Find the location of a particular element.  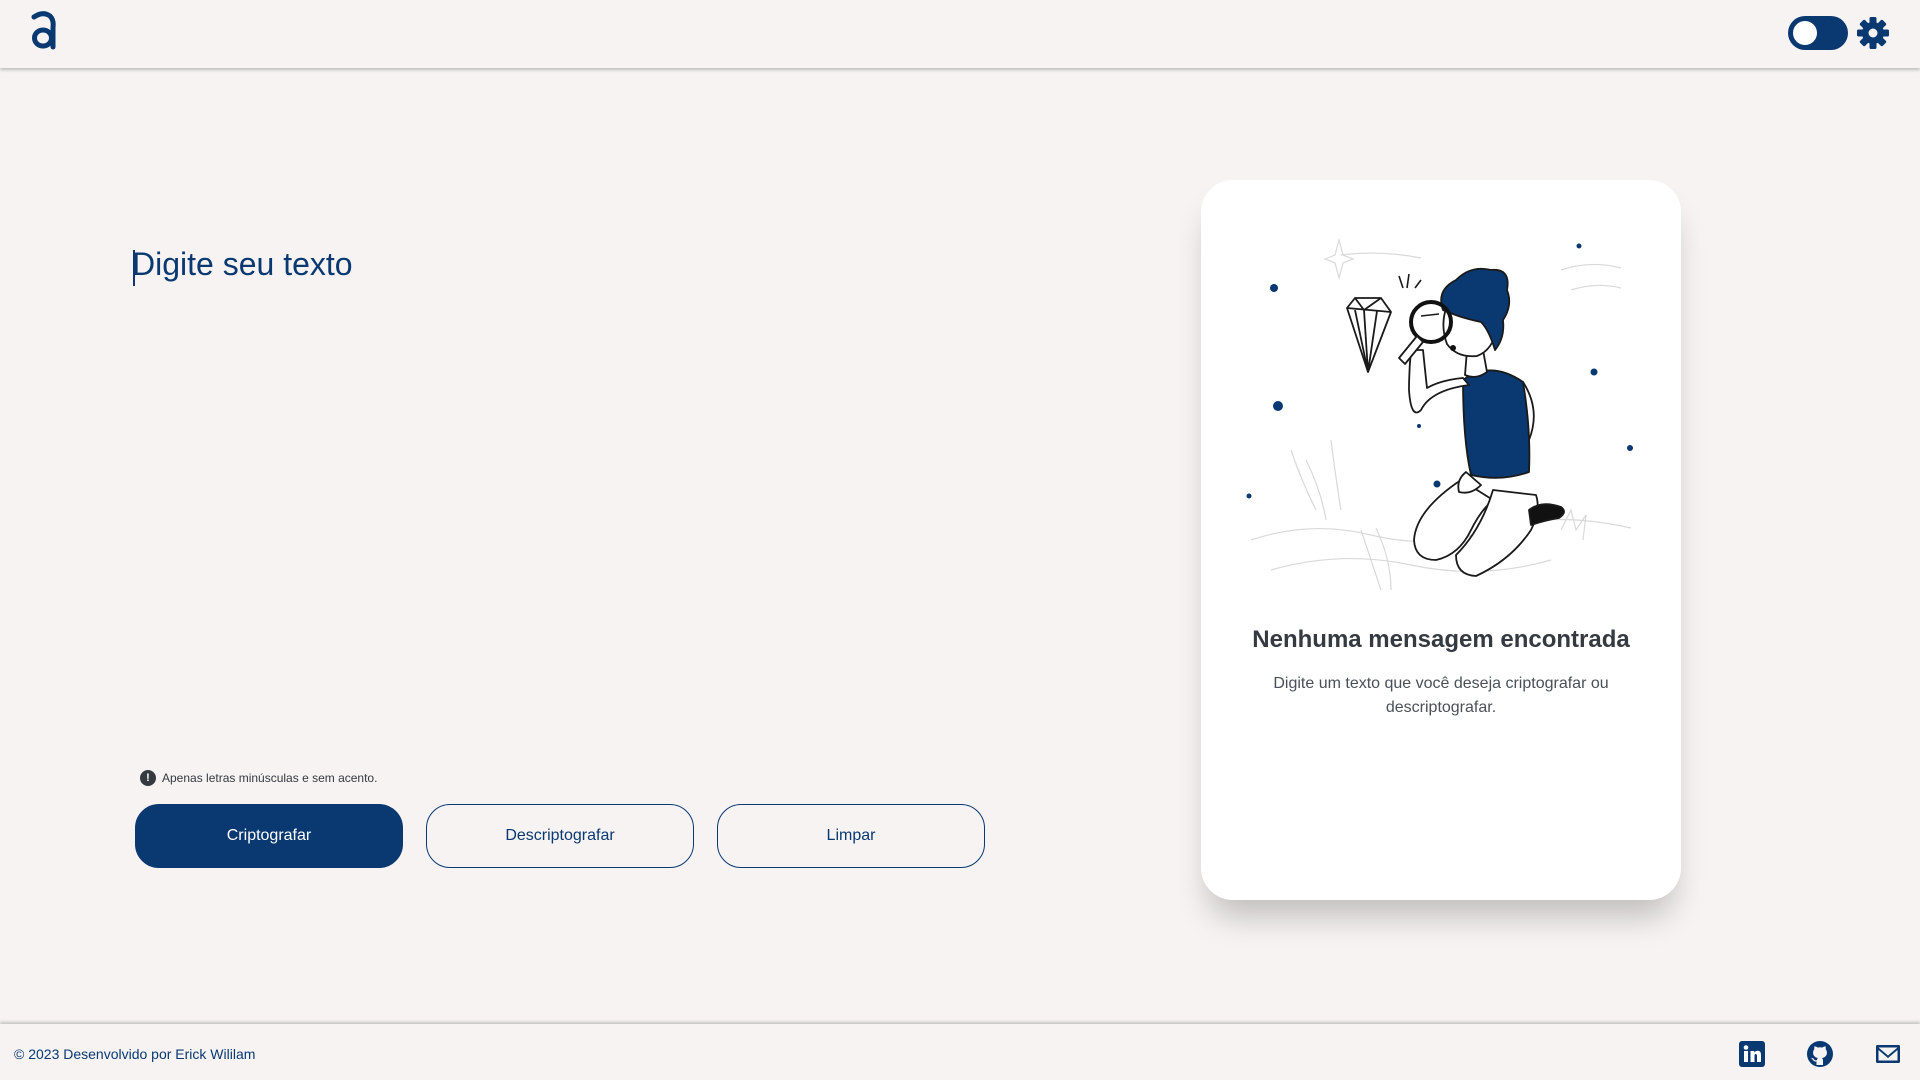

gear-icon is located at coordinates (1873, 33).